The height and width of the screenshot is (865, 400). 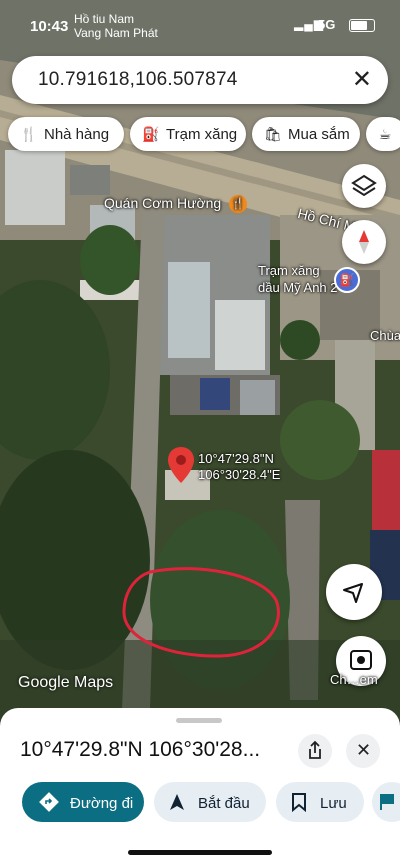 I want to click on search-query: 10.791618,106.507874, so click(x=137, y=80).